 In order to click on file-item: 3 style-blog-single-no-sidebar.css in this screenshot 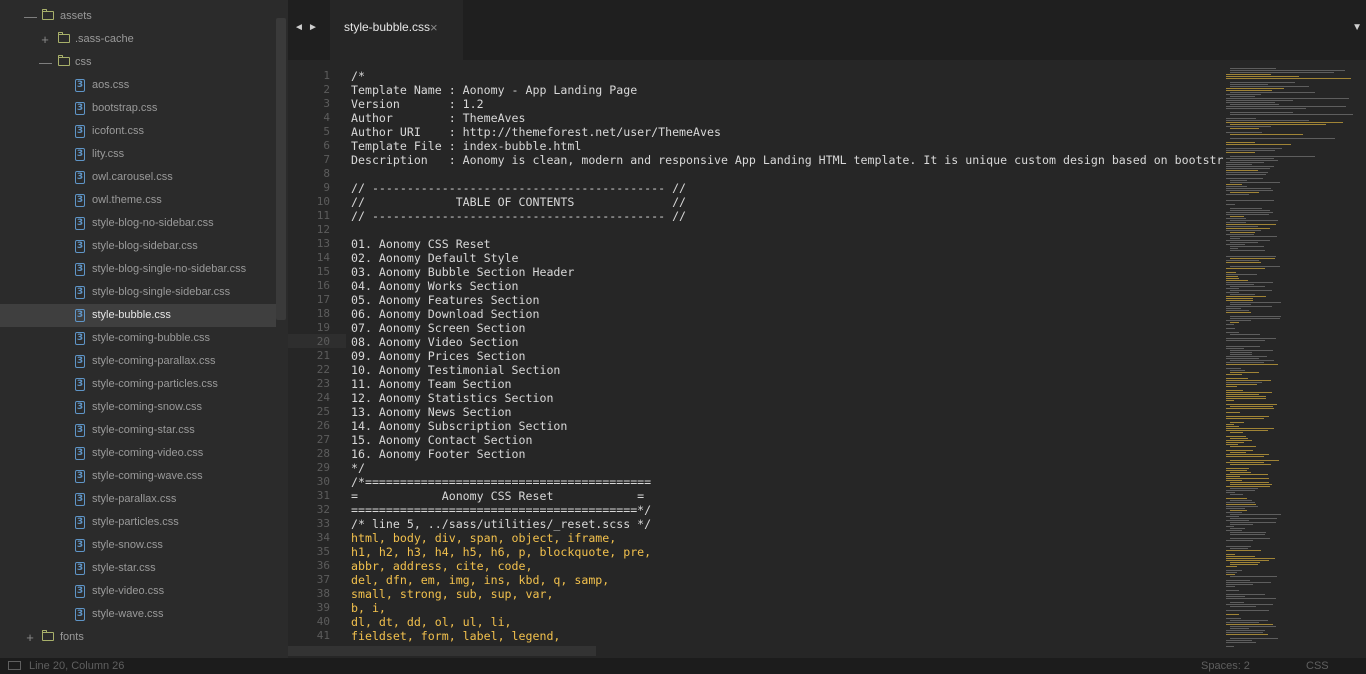, I will do `click(138, 269)`.